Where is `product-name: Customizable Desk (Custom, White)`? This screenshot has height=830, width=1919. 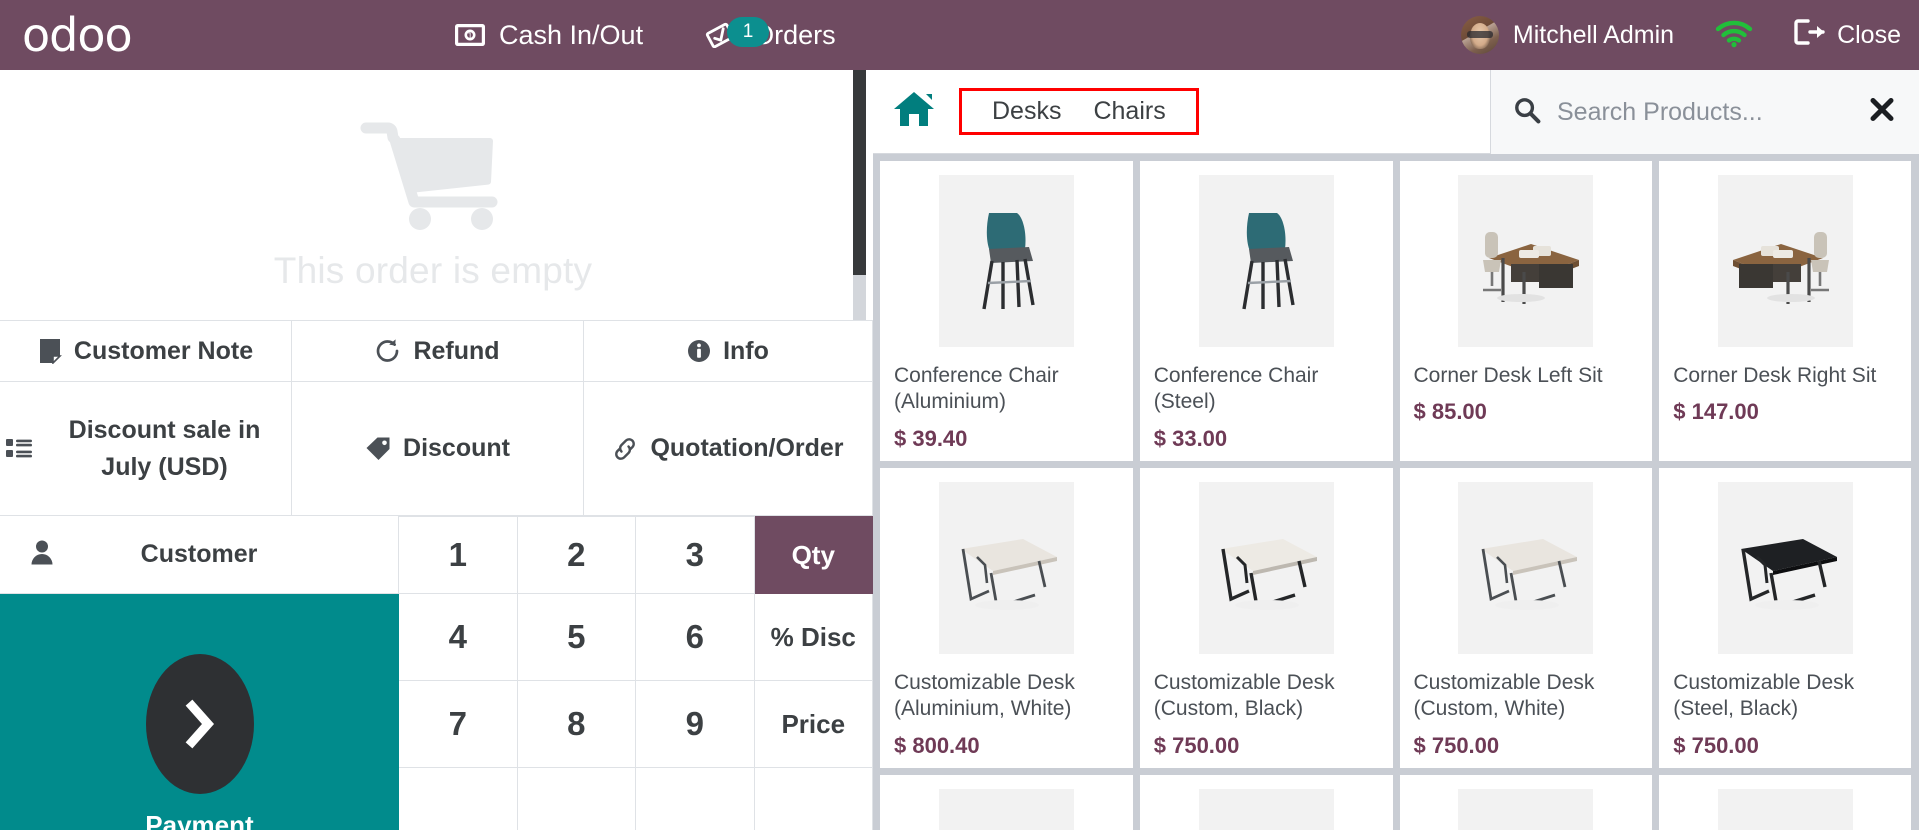
product-name: Customizable Desk (Custom, White) is located at coordinates (1504, 696).